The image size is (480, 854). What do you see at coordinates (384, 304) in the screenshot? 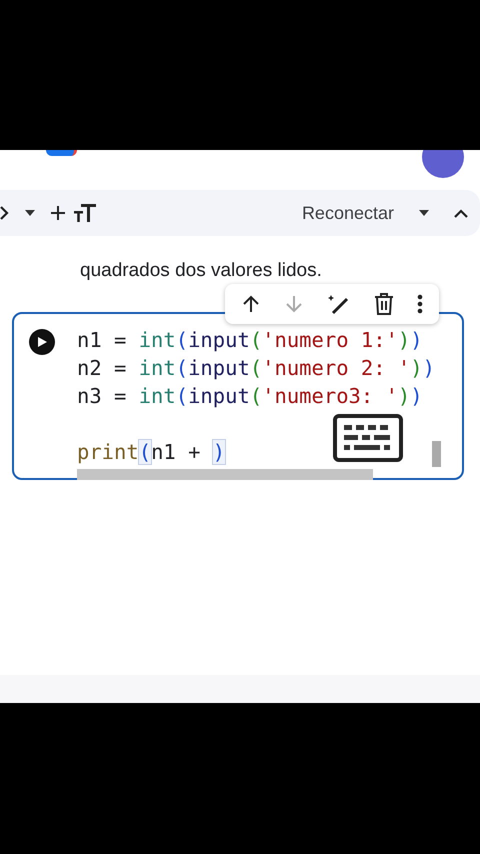
I see `trash-icon` at bounding box center [384, 304].